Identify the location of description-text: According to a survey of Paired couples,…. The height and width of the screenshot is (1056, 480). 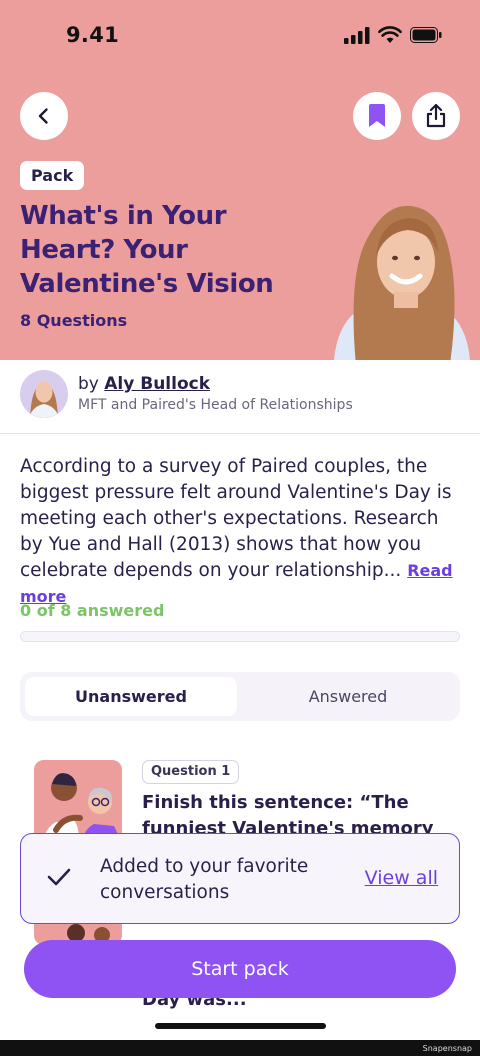
(236, 518).